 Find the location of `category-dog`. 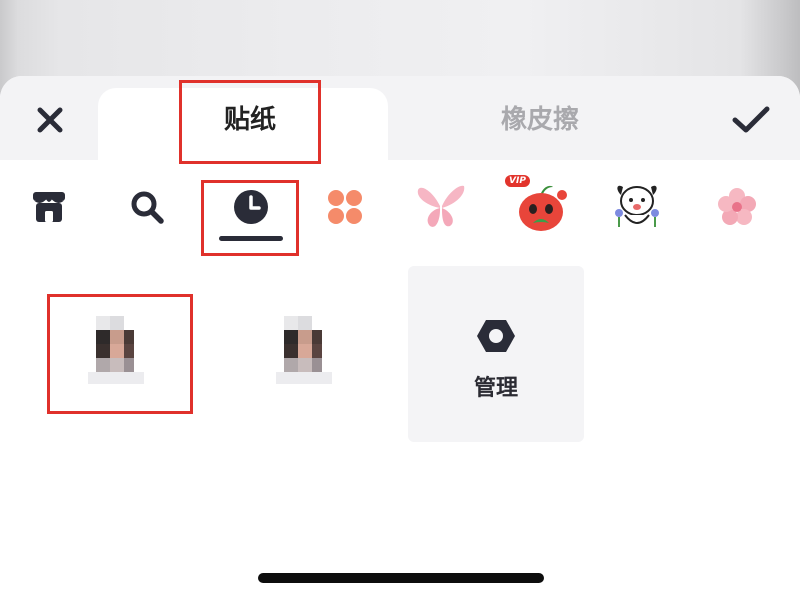

category-dog is located at coordinates (637, 207).